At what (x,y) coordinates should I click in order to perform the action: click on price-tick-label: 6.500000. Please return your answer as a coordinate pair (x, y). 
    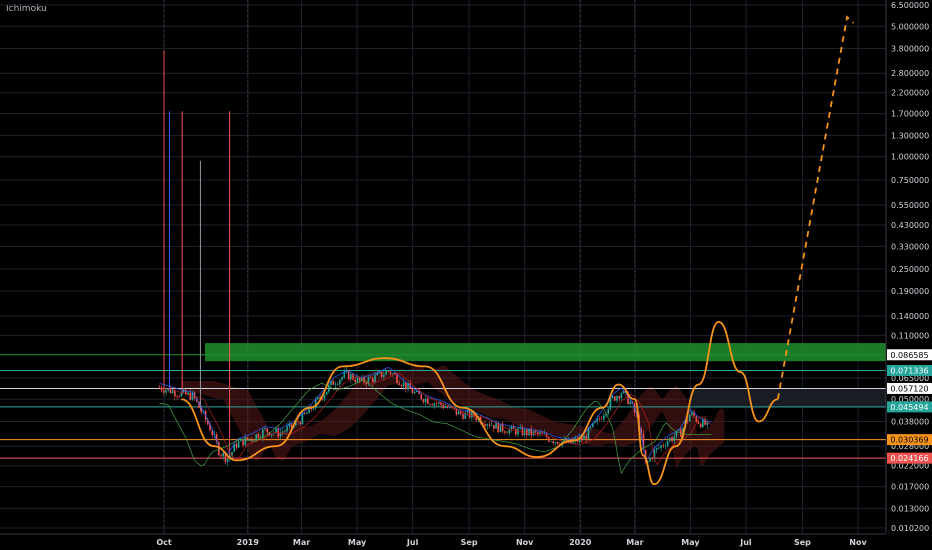
    Looking at the image, I should click on (910, 5).